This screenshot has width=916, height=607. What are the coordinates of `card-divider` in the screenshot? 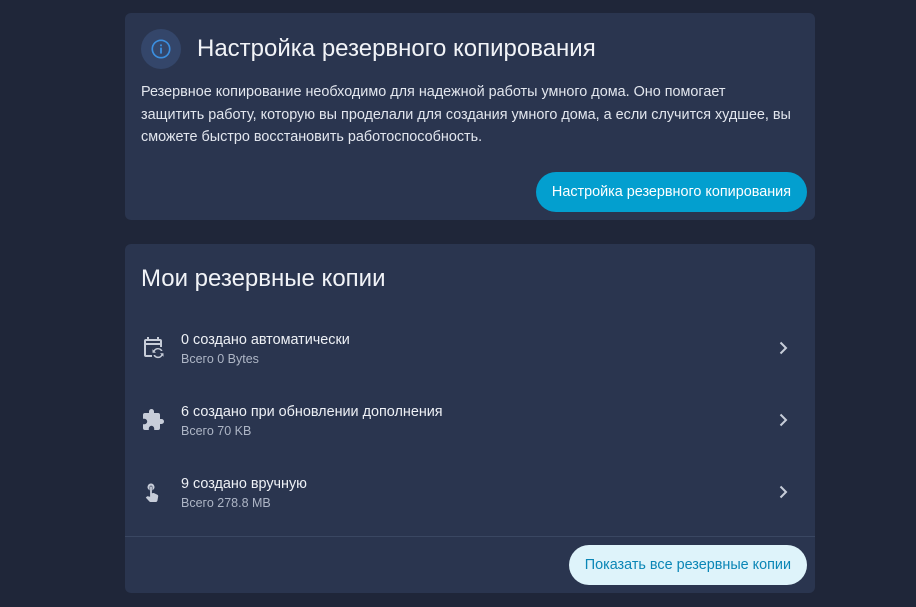 It's located at (470, 536).